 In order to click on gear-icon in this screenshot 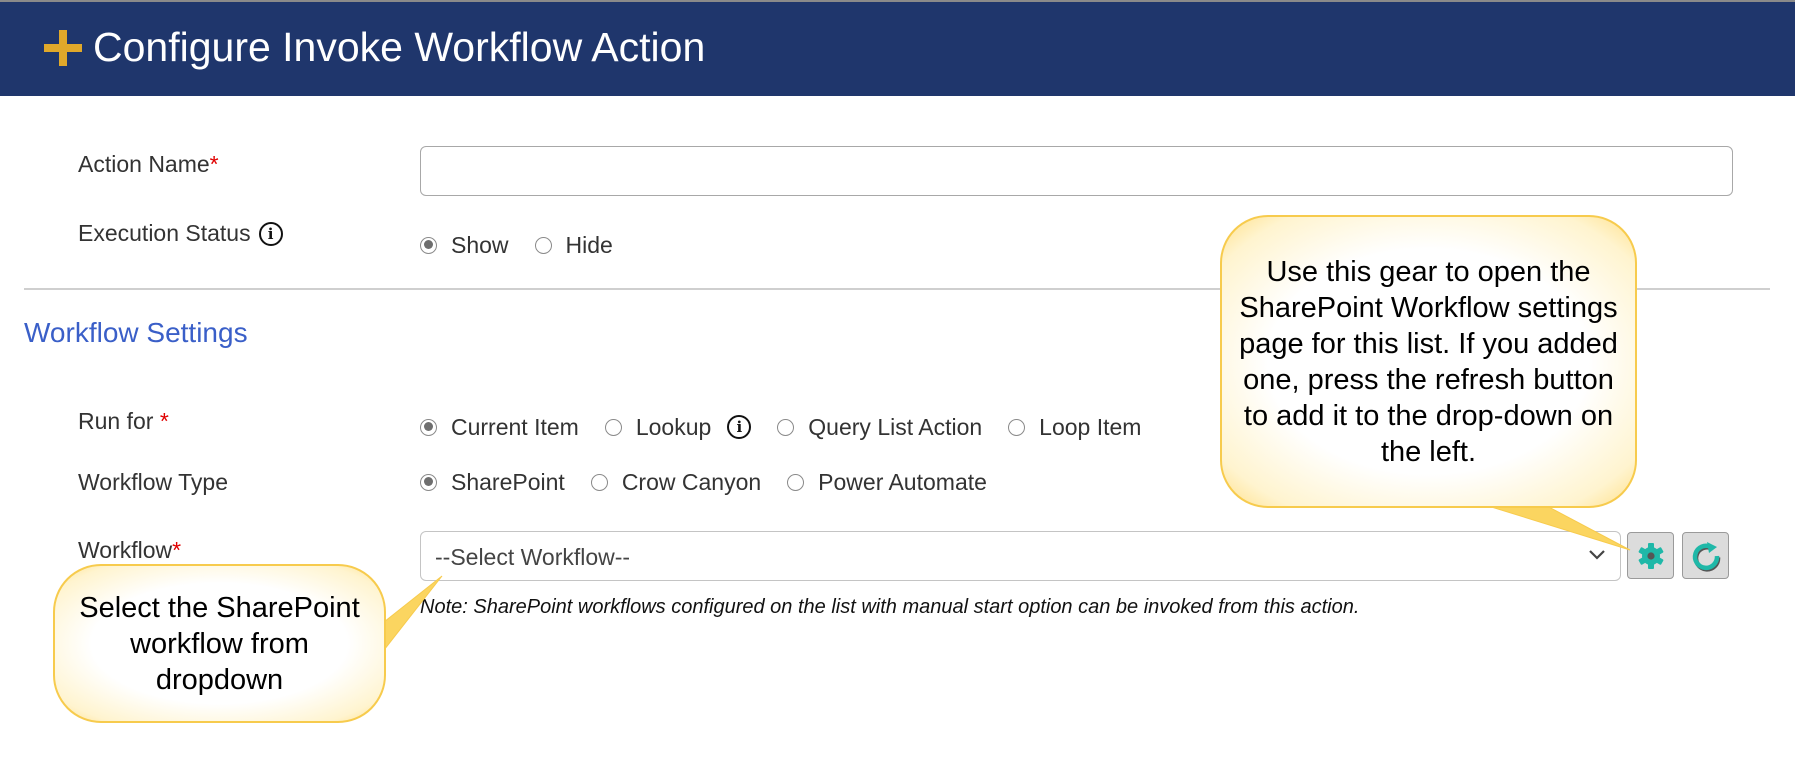, I will do `click(1650, 555)`.